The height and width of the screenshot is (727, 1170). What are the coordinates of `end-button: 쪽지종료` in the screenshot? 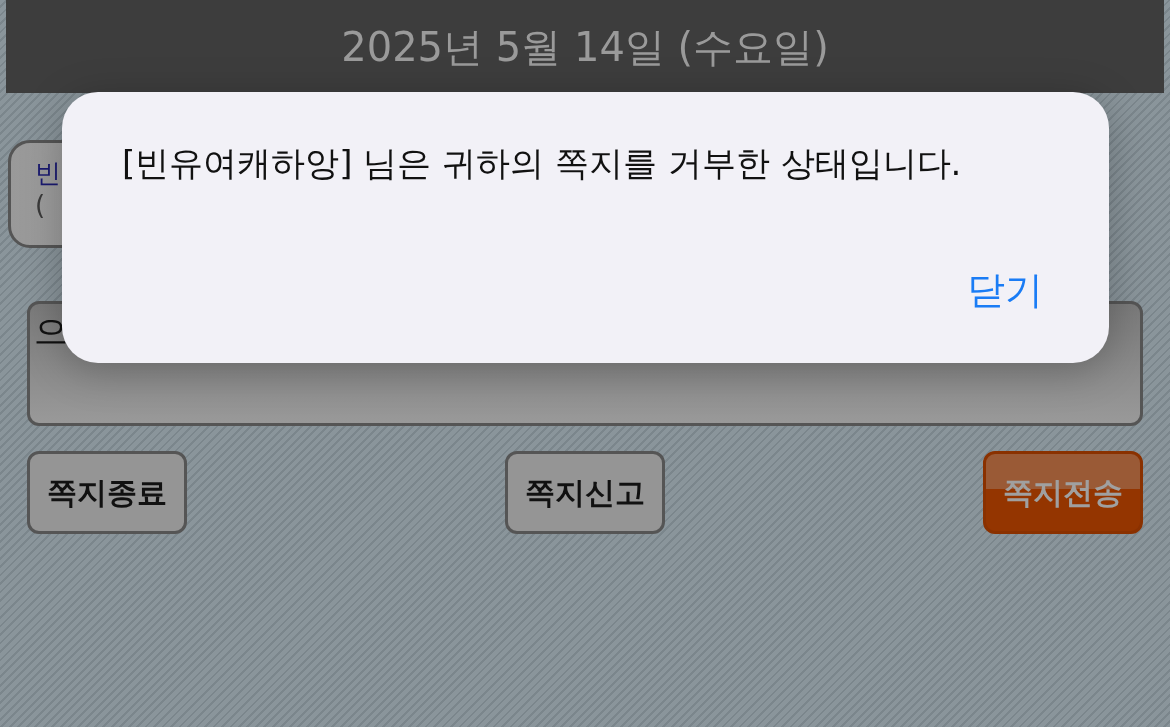 It's located at (107, 492).